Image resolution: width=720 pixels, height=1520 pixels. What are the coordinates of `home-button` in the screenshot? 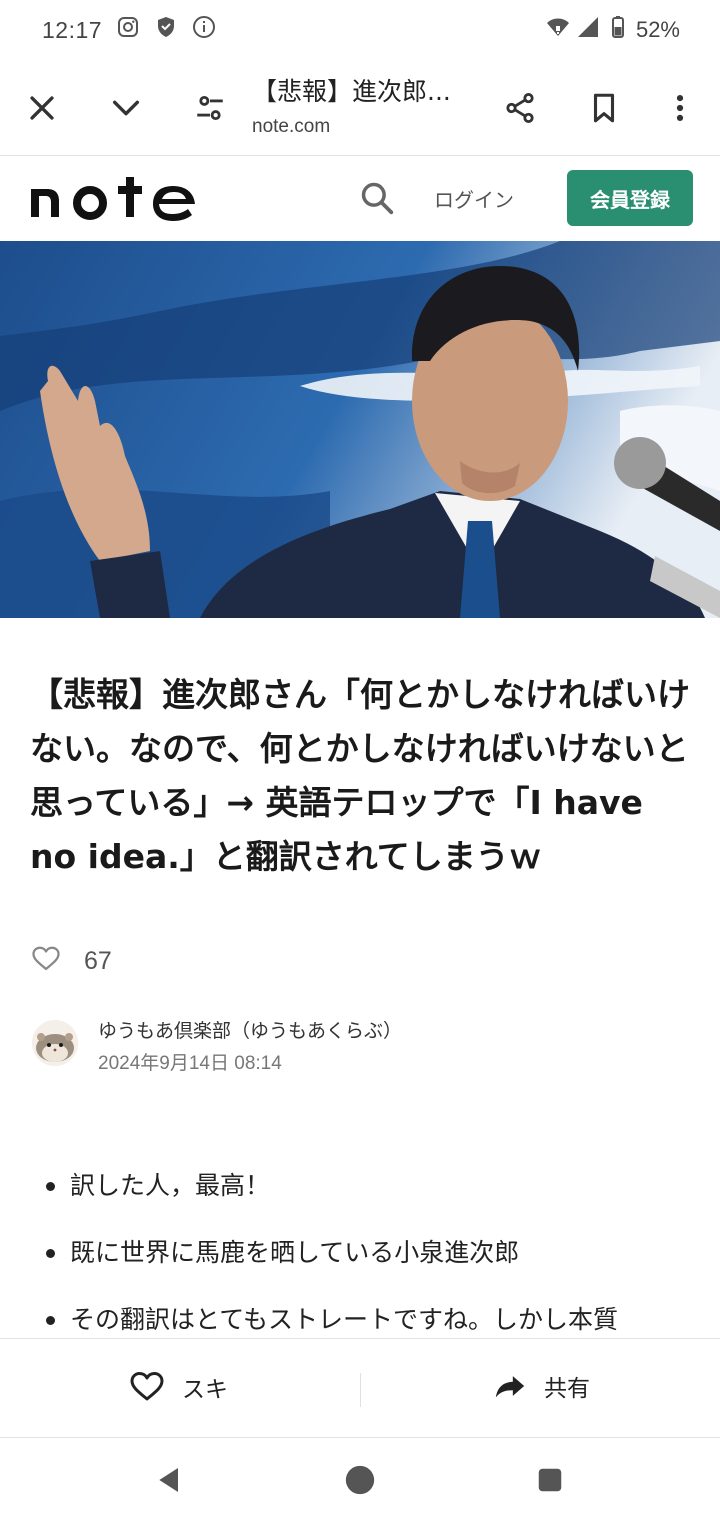 It's located at (360, 1480).